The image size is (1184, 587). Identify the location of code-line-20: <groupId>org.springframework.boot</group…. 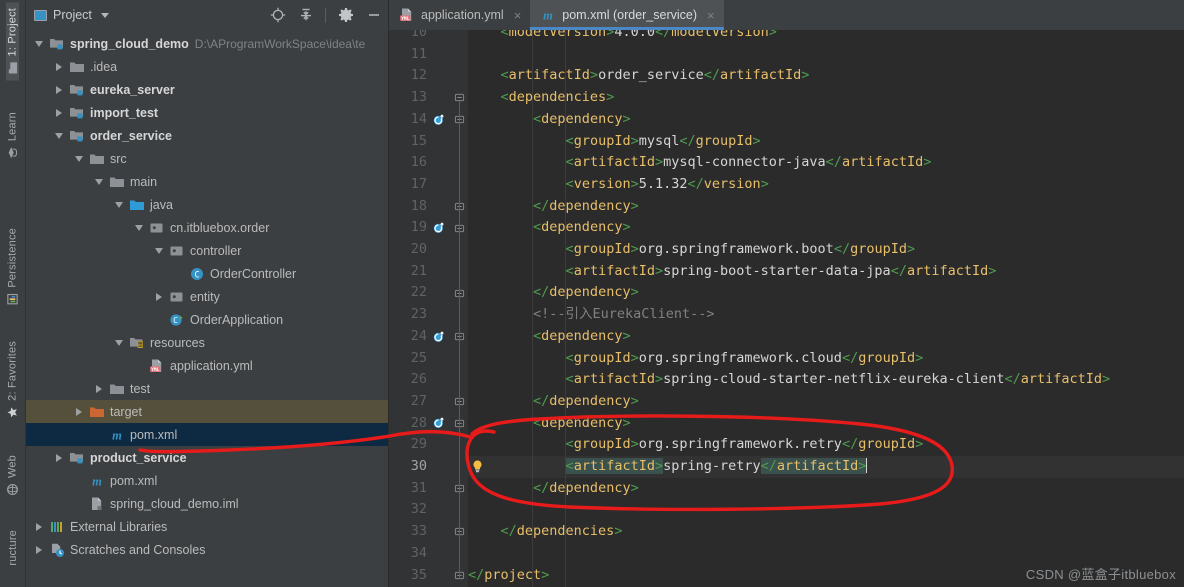
(826, 250).